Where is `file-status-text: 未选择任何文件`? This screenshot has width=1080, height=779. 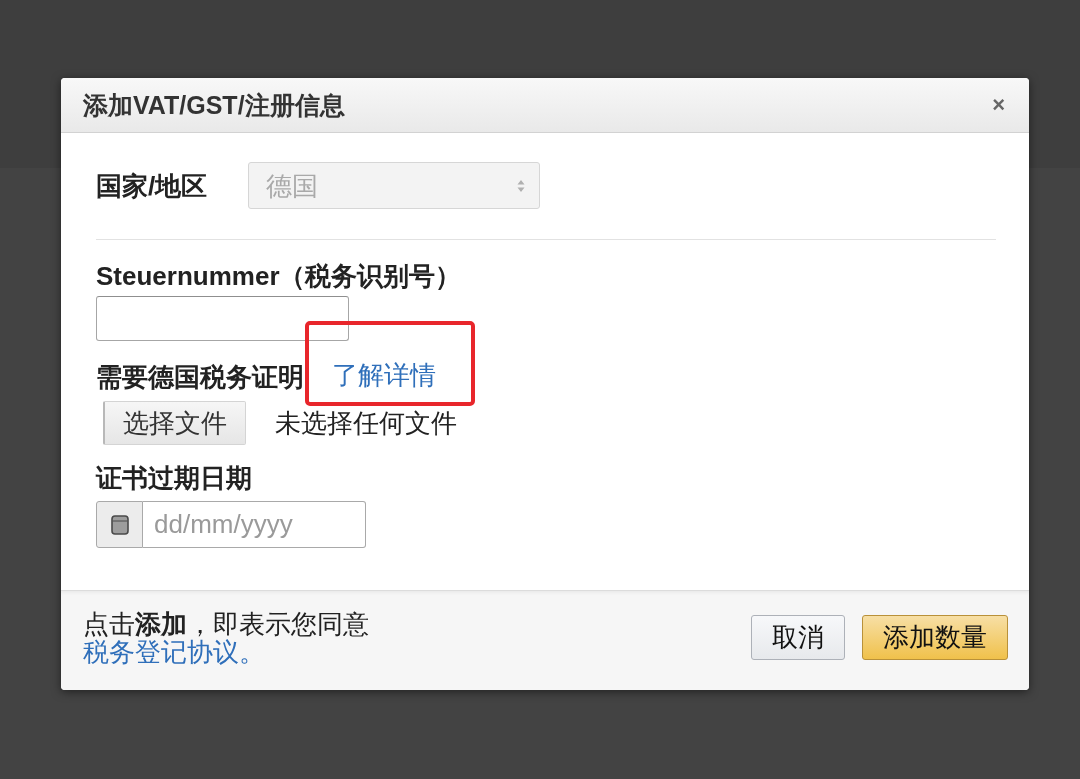 file-status-text: 未选择任何文件 is located at coordinates (366, 423).